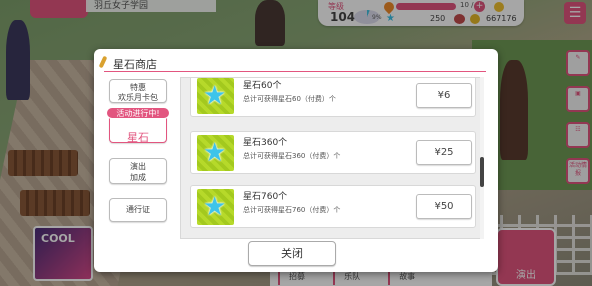 The image size is (592, 286). Describe the element at coordinates (295, 71) in the screenshot. I see `header-divider` at that location.